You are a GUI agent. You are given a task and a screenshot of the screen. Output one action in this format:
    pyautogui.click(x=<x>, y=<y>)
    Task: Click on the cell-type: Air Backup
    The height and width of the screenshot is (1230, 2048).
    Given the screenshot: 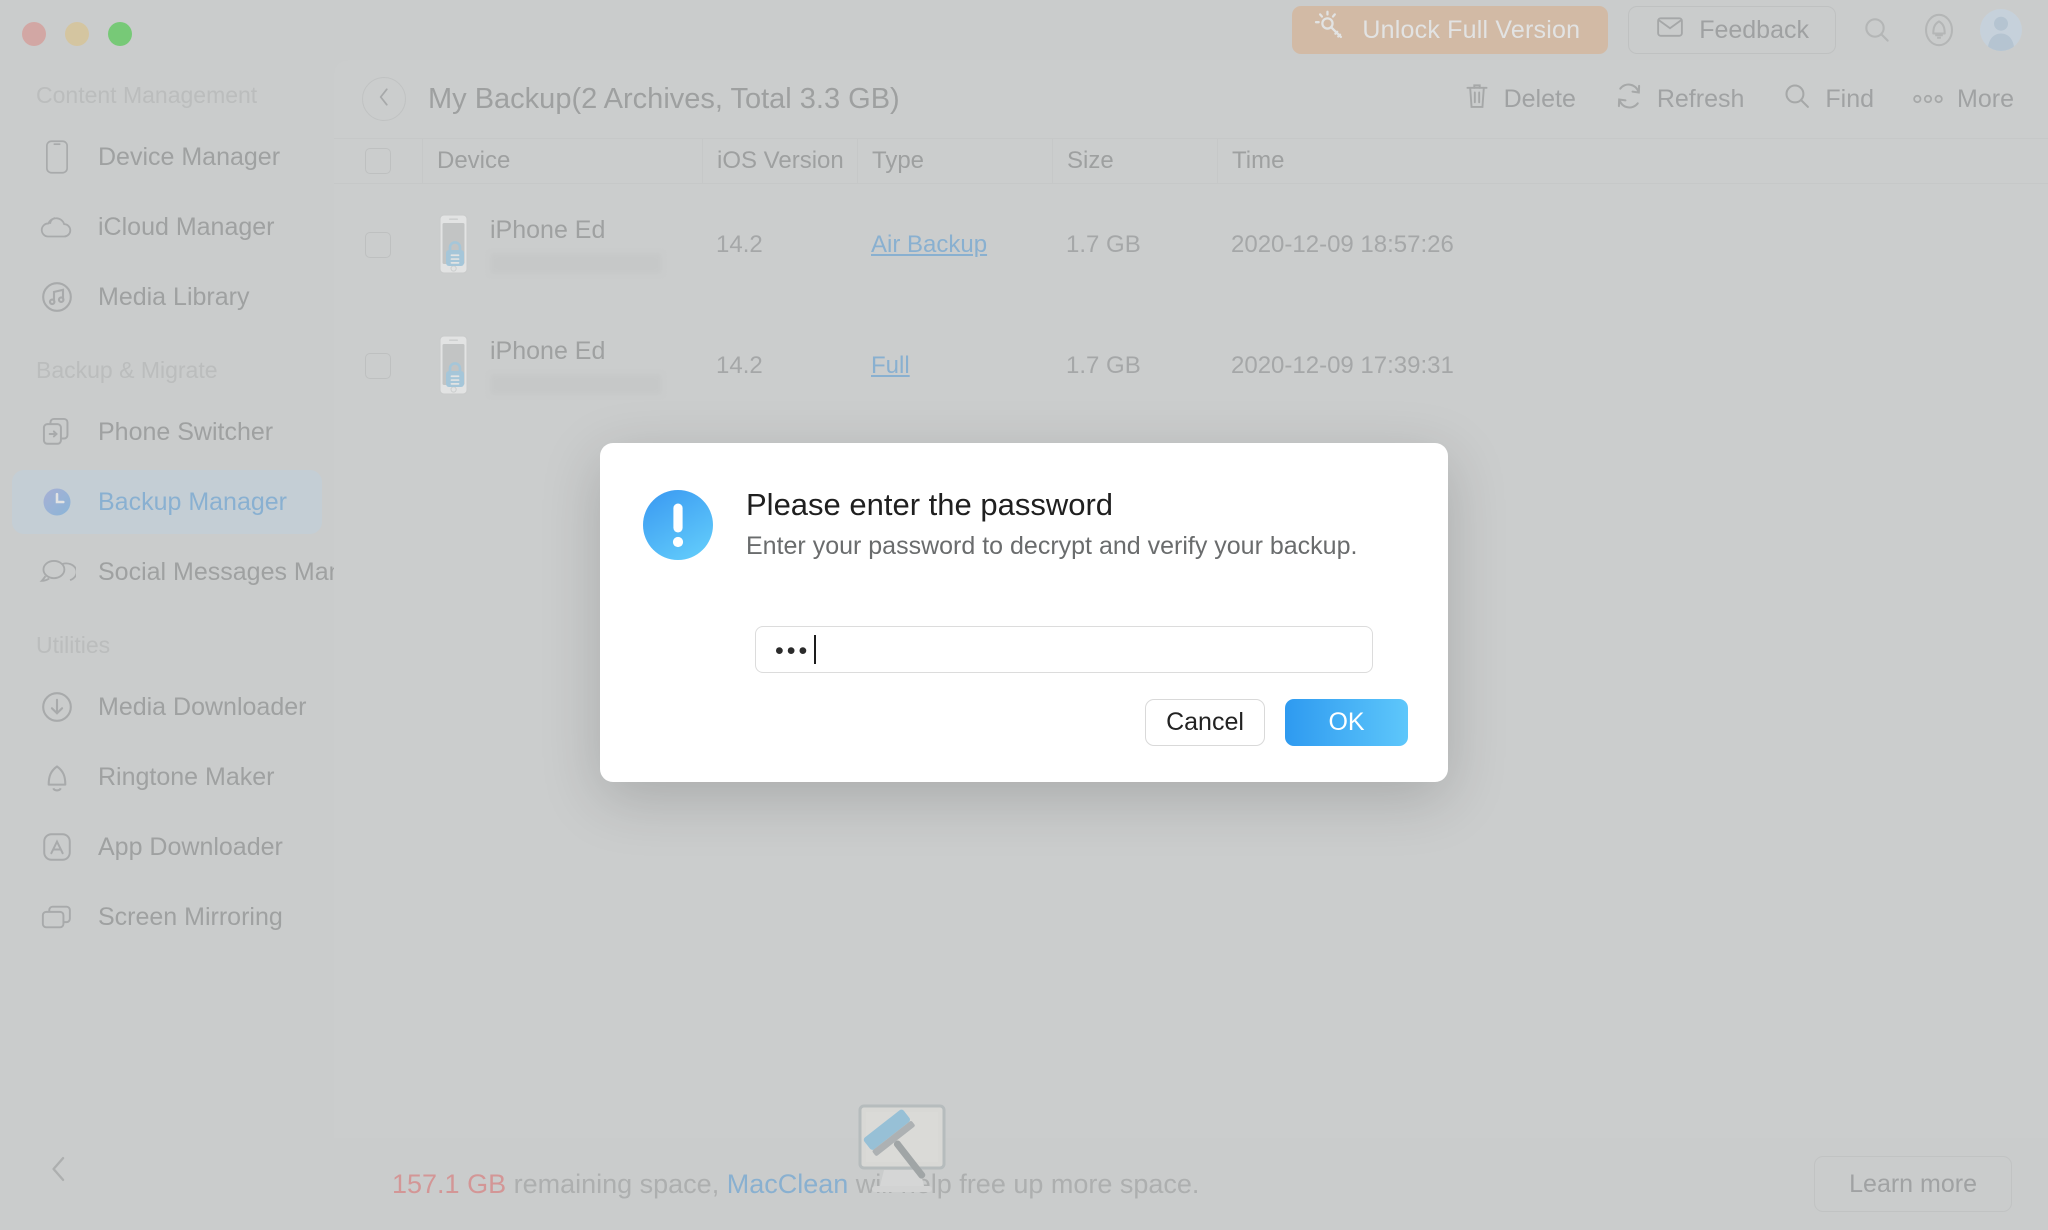 What is the action you would take?
    pyautogui.click(x=954, y=245)
    